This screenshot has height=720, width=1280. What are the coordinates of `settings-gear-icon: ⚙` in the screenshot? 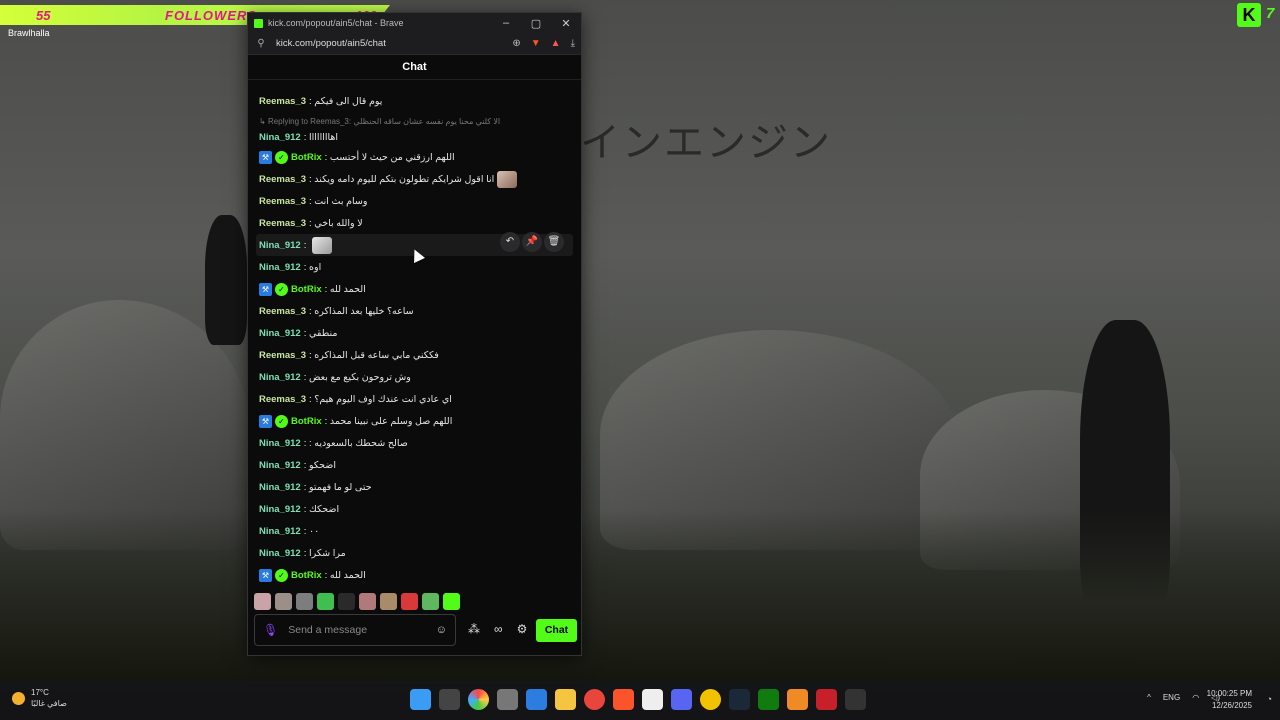 It's located at (522, 629).